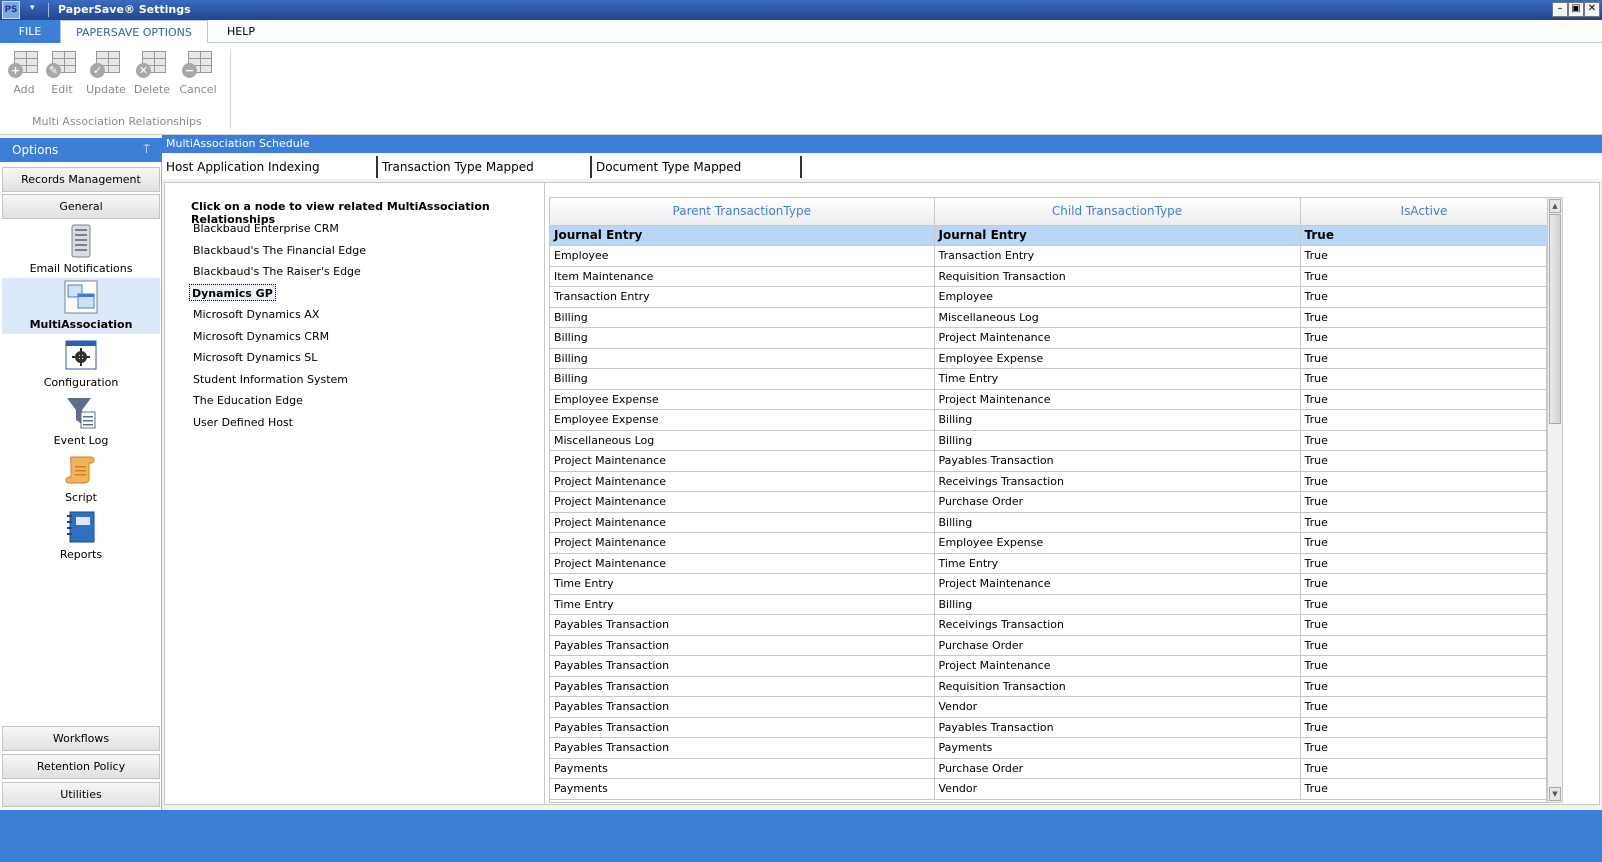  I want to click on table-row: Project Maintenance Purchase Order True, so click(1049, 502).